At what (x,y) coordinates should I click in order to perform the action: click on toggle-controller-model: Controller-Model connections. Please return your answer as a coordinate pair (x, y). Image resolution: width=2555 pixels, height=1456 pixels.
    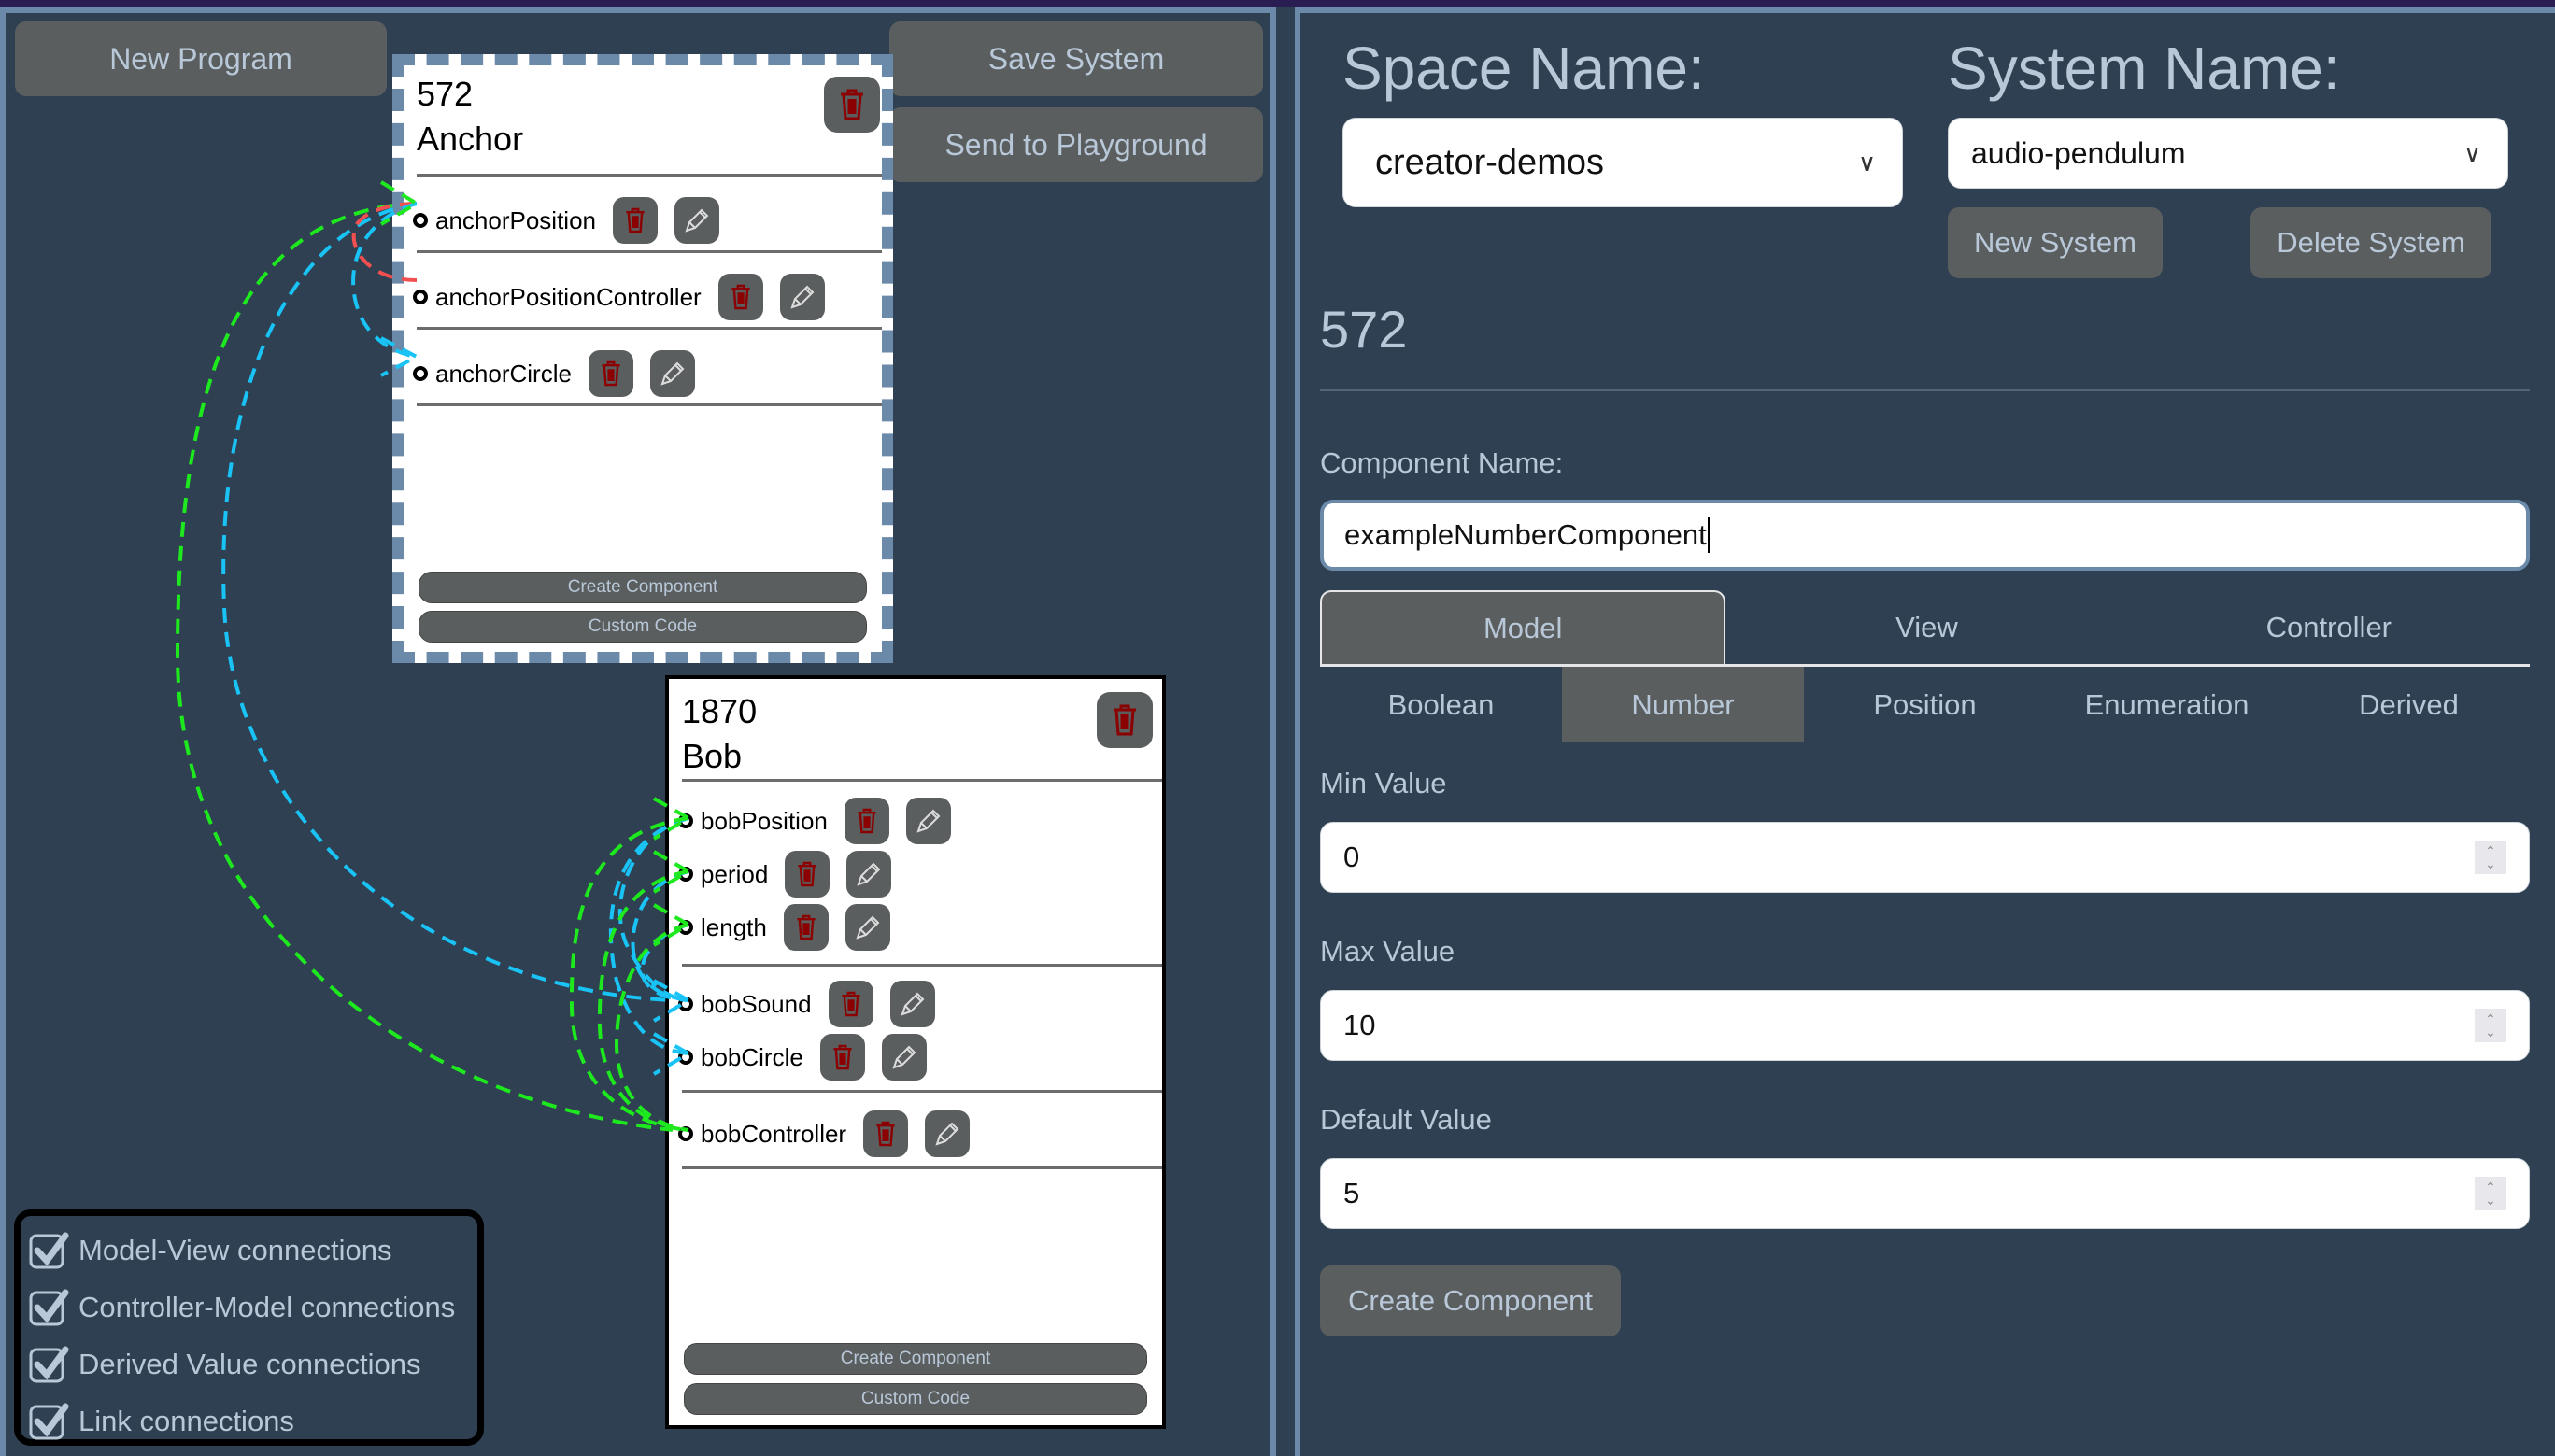
    Looking at the image, I should click on (249, 1307).